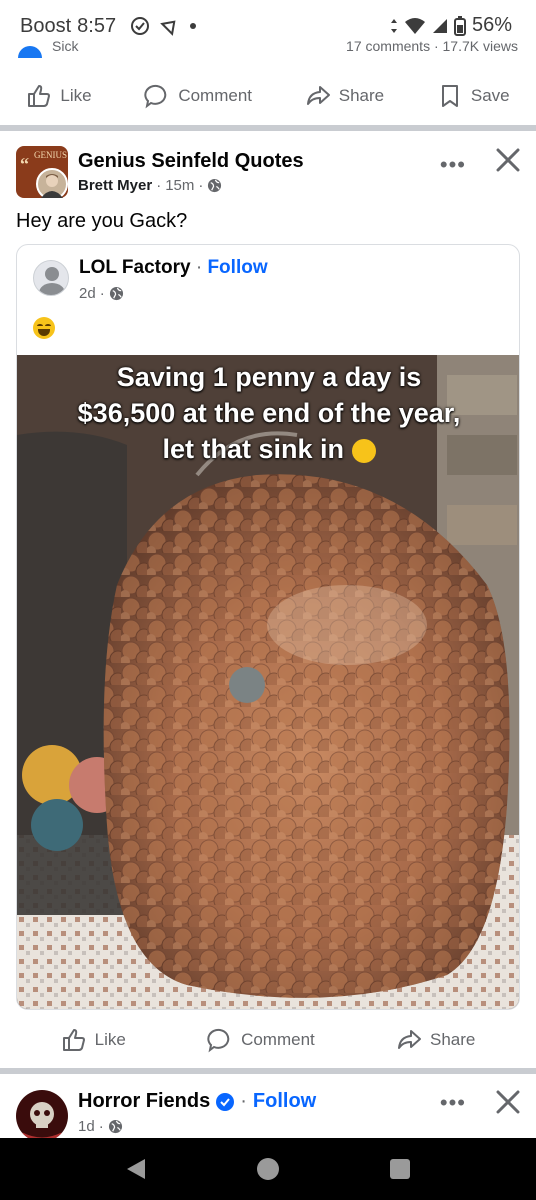  What do you see at coordinates (24, 164) in the screenshot?
I see `quote-icon: “` at bounding box center [24, 164].